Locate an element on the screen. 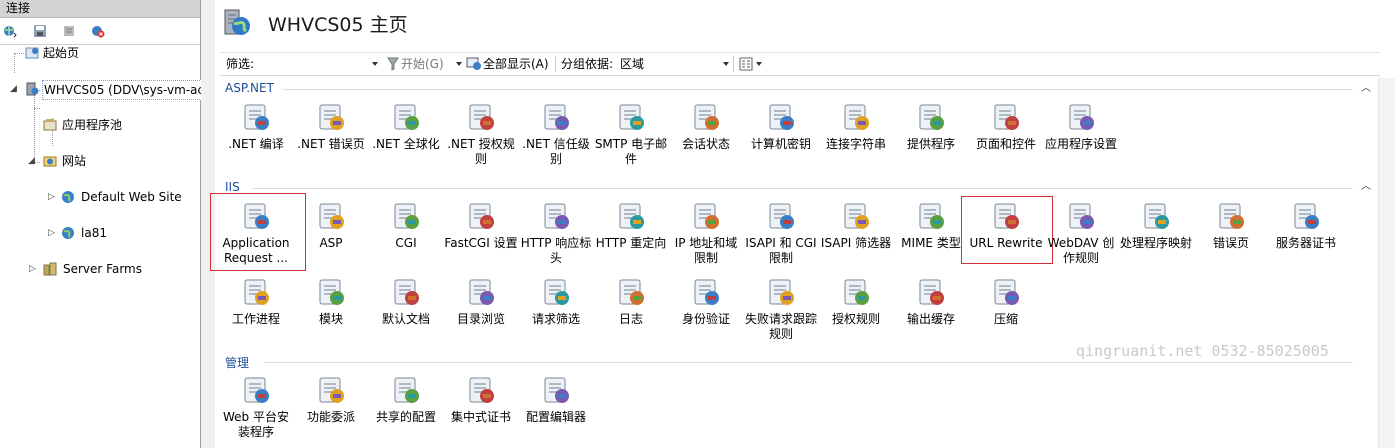  default-document-icon is located at coordinates (406, 292).